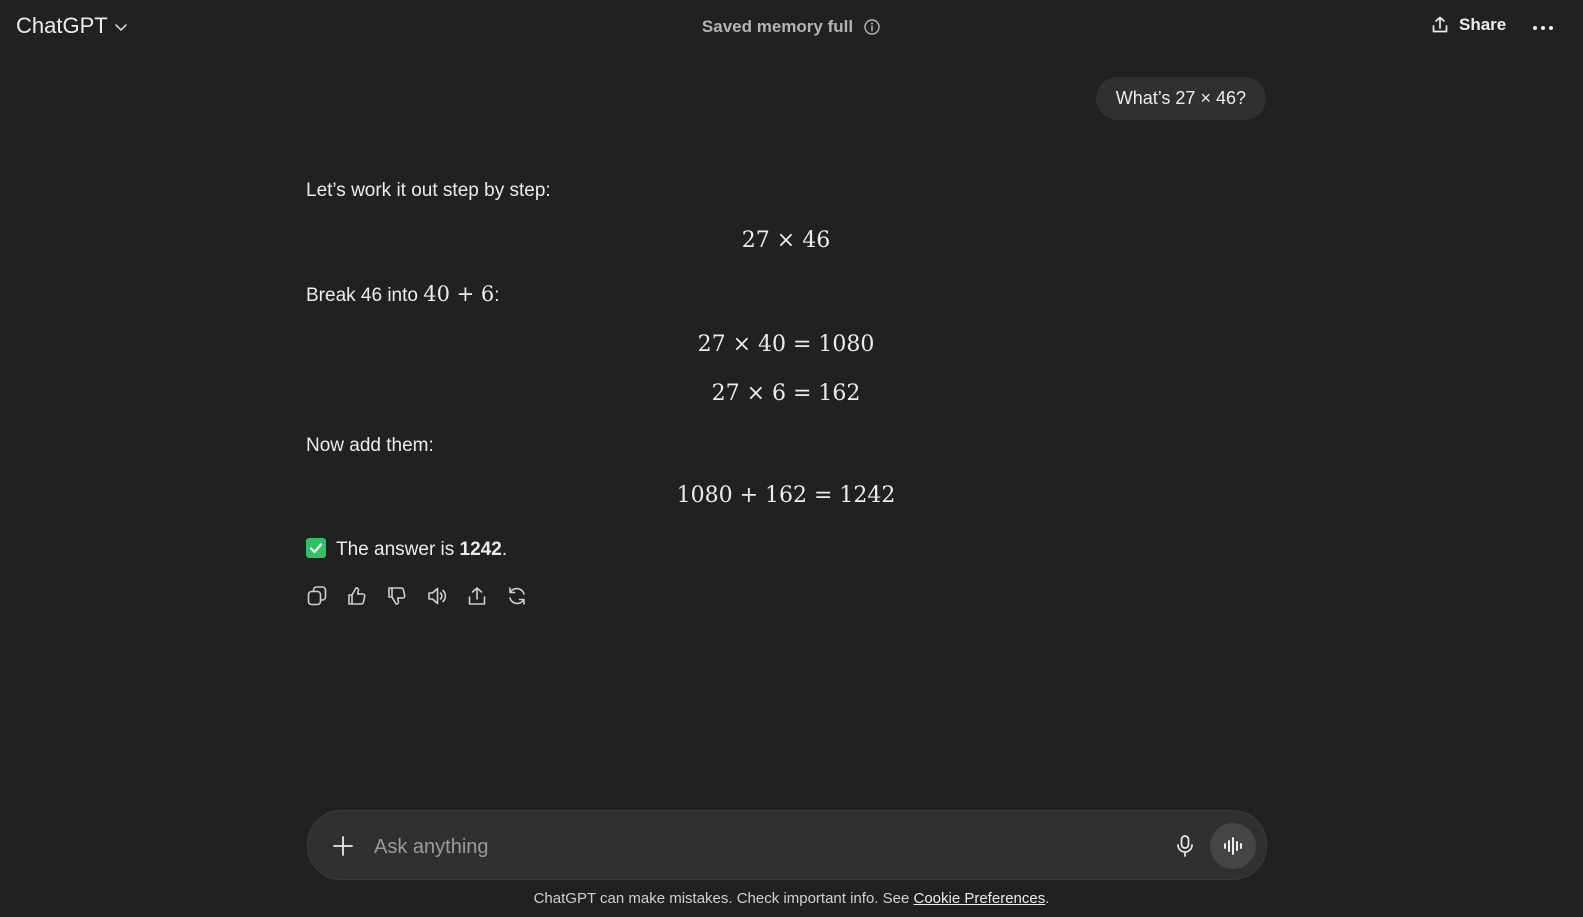 The image size is (1583, 917). What do you see at coordinates (786, 344) in the screenshot?
I see `equation-step-1: 27 × 40 = 1080` at bounding box center [786, 344].